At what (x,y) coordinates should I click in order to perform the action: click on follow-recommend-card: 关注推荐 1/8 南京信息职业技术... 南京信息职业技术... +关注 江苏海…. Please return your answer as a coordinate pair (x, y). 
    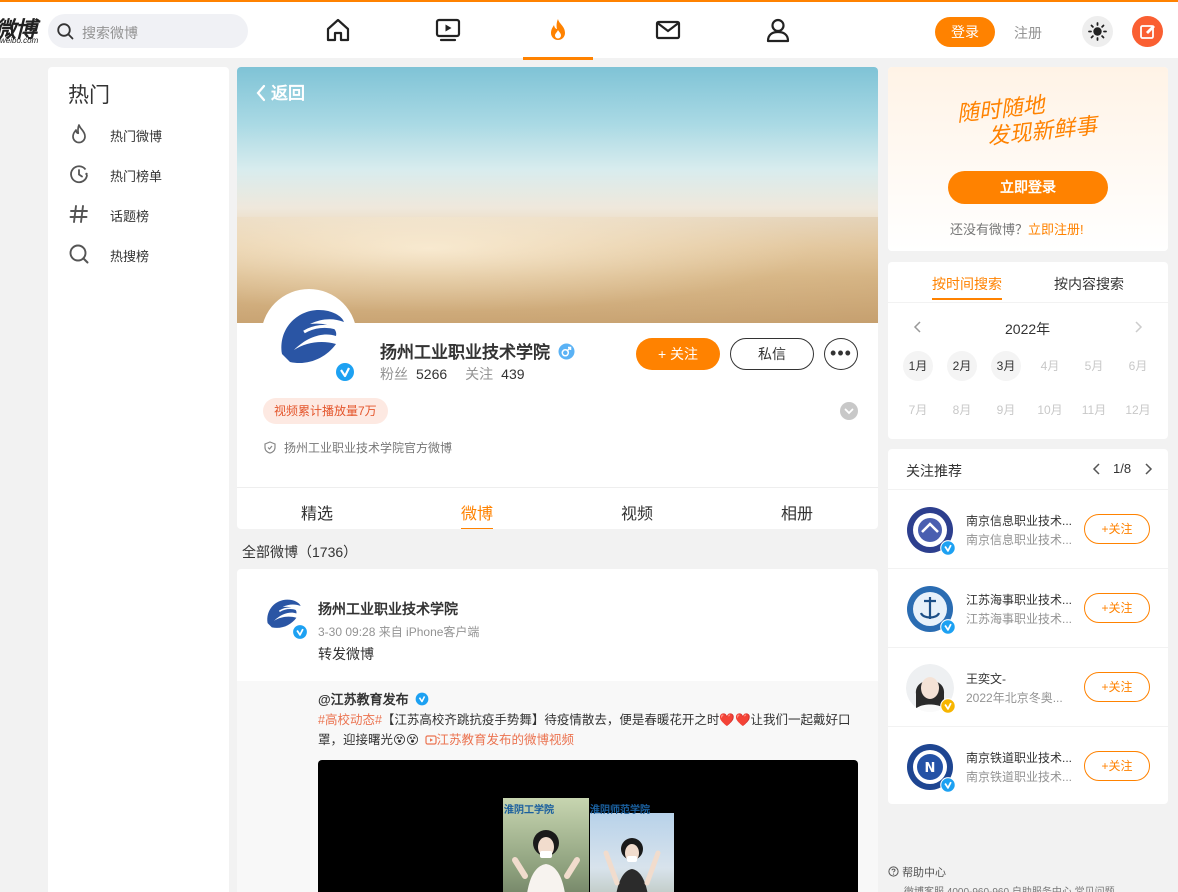
    Looking at the image, I should click on (1028, 626).